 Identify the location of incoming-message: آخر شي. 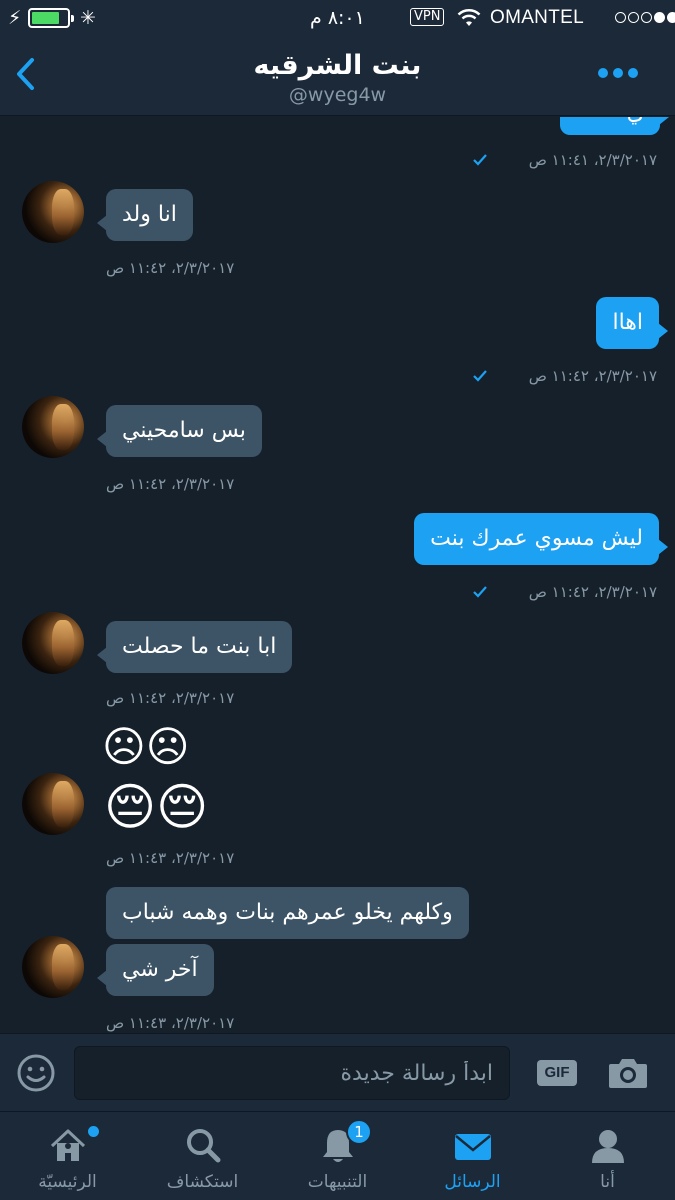
(155, 970).